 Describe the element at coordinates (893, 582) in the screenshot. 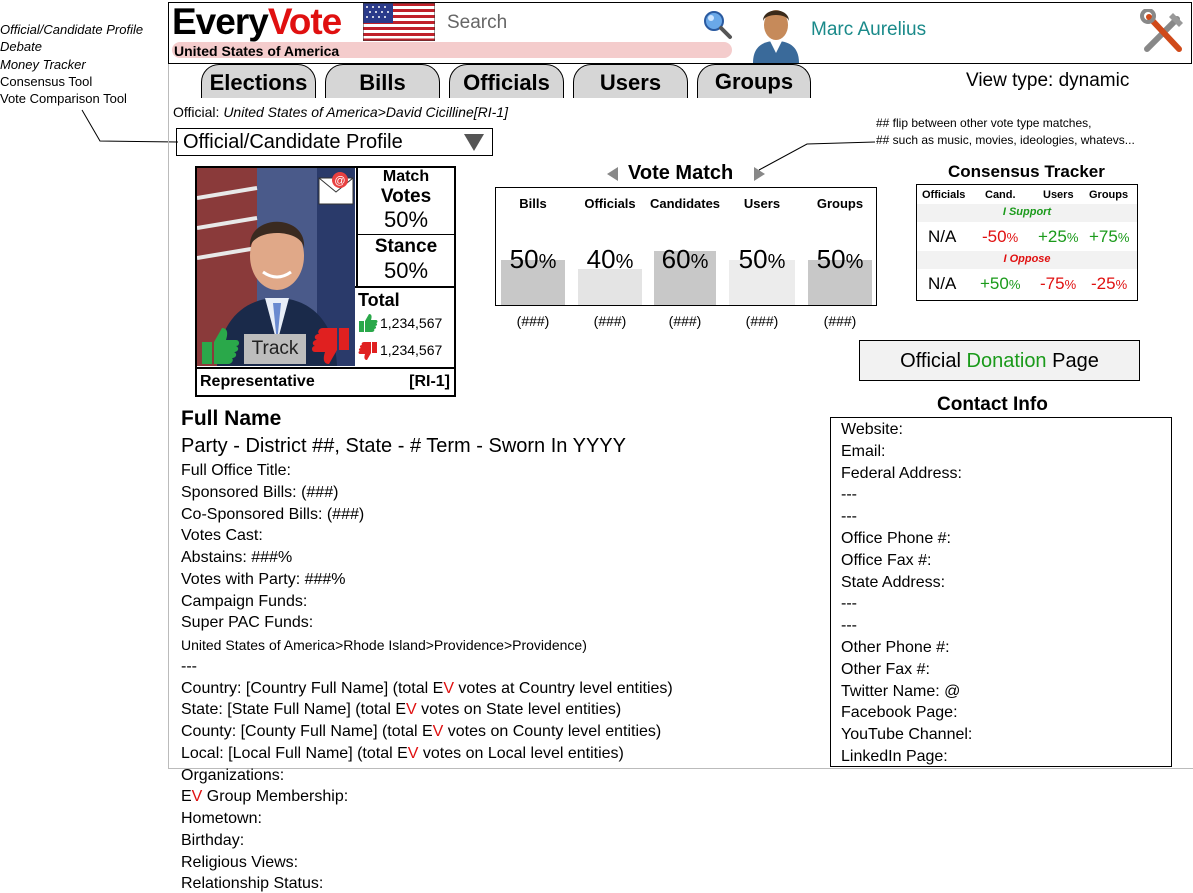

I see `contact-info-line: State Address:` at that location.